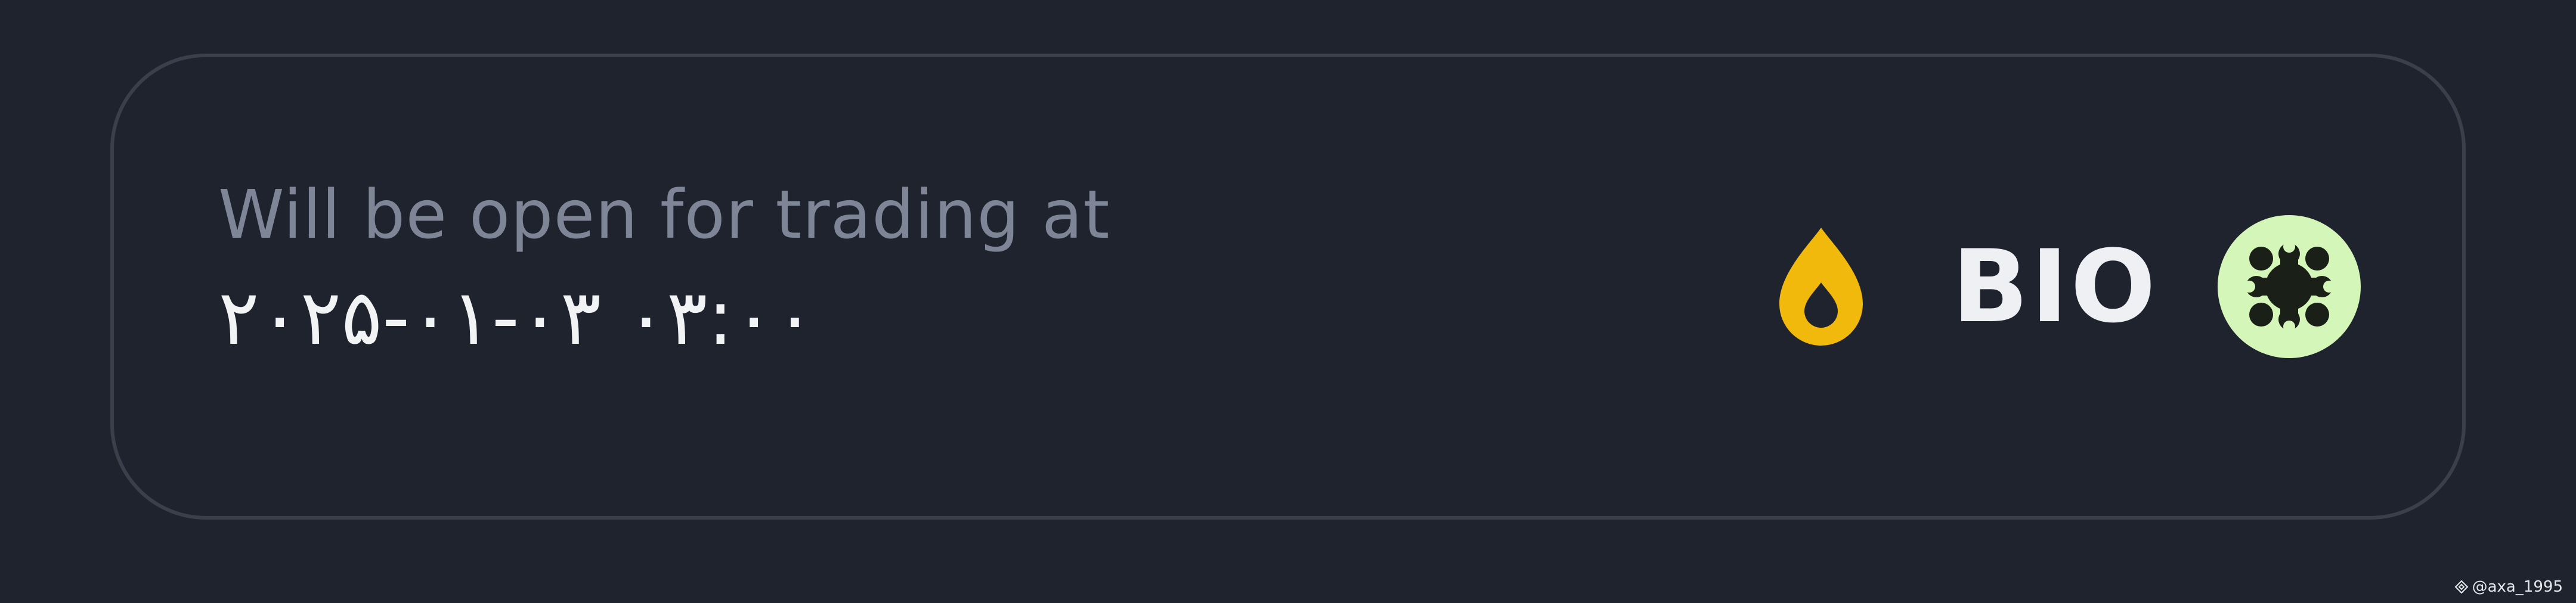  What do you see at coordinates (517, 317) in the screenshot?
I see `listing-datetime: ۲۰۲۵-۰۱-۰۳ ۰۳:۰۰` at bounding box center [517, 317].